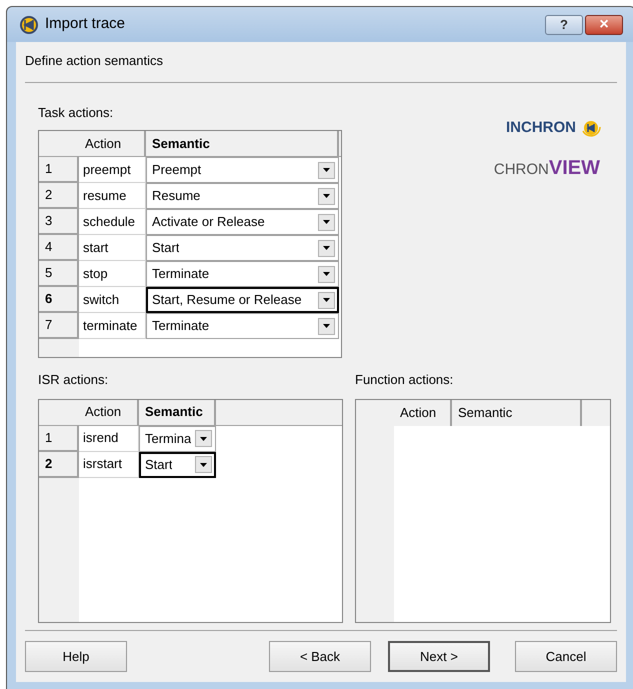 This screenshot has height=689, width=633. I want to click on dialog-button: Cancel, so click(566, 656).